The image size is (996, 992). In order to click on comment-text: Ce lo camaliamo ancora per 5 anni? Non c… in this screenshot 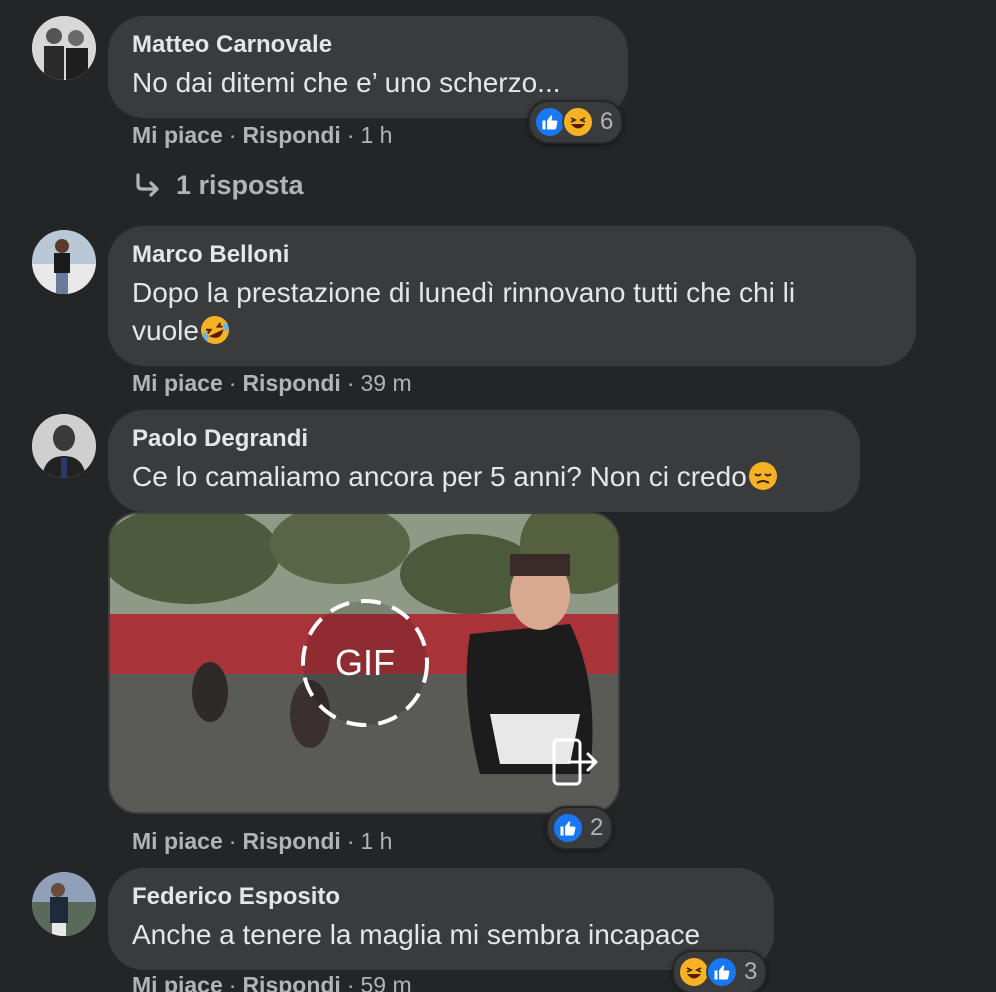, I will do `click(484, 477)`.